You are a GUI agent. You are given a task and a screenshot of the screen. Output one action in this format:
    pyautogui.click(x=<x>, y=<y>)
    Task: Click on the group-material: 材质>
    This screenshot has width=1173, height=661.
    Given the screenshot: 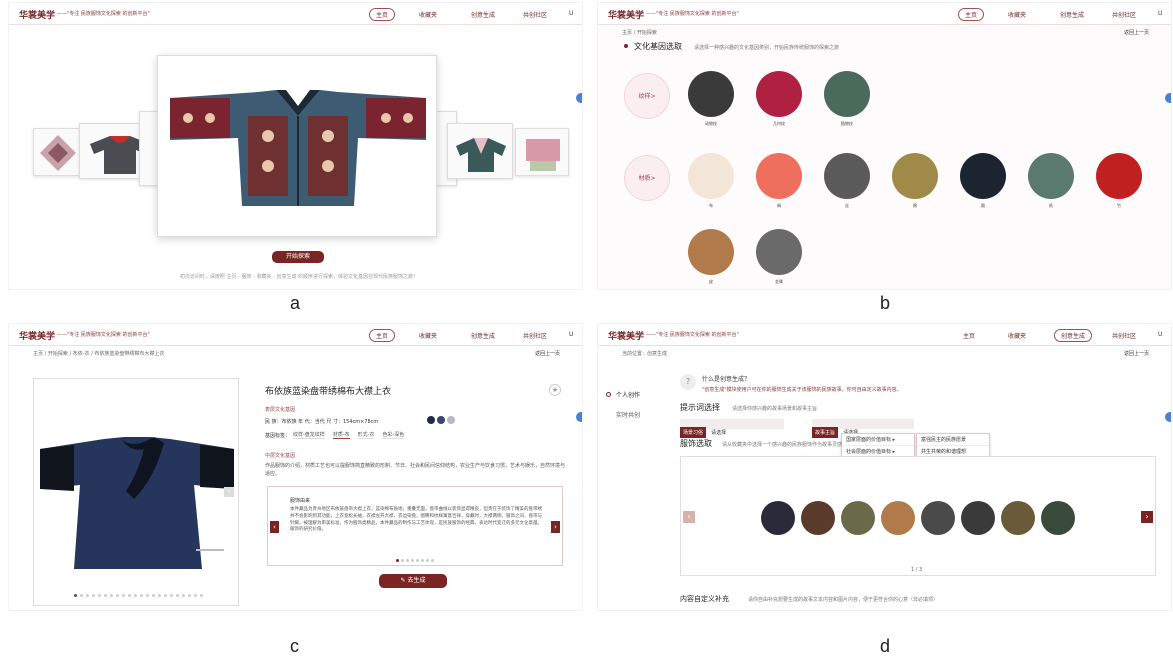 What is the action you would take?
    pyautogui.click(x=647, y=178)
    